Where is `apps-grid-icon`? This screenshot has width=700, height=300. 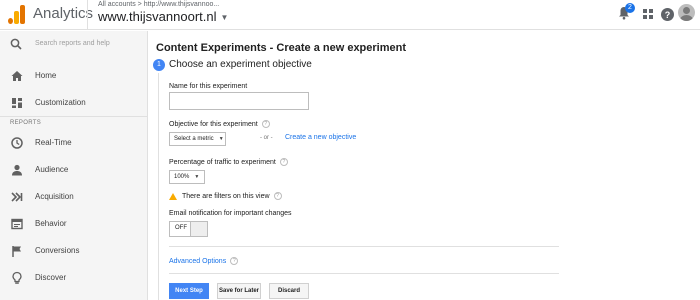
apps-grid-icon is located at coordinates (648, 14).